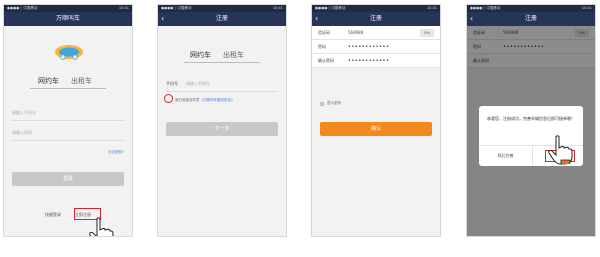 This screenshot has height=257, width=600. Describe the element at coordinates (198, 83) in the screenshot. I see `phone-placeholder: 请输入手机号` at that location.